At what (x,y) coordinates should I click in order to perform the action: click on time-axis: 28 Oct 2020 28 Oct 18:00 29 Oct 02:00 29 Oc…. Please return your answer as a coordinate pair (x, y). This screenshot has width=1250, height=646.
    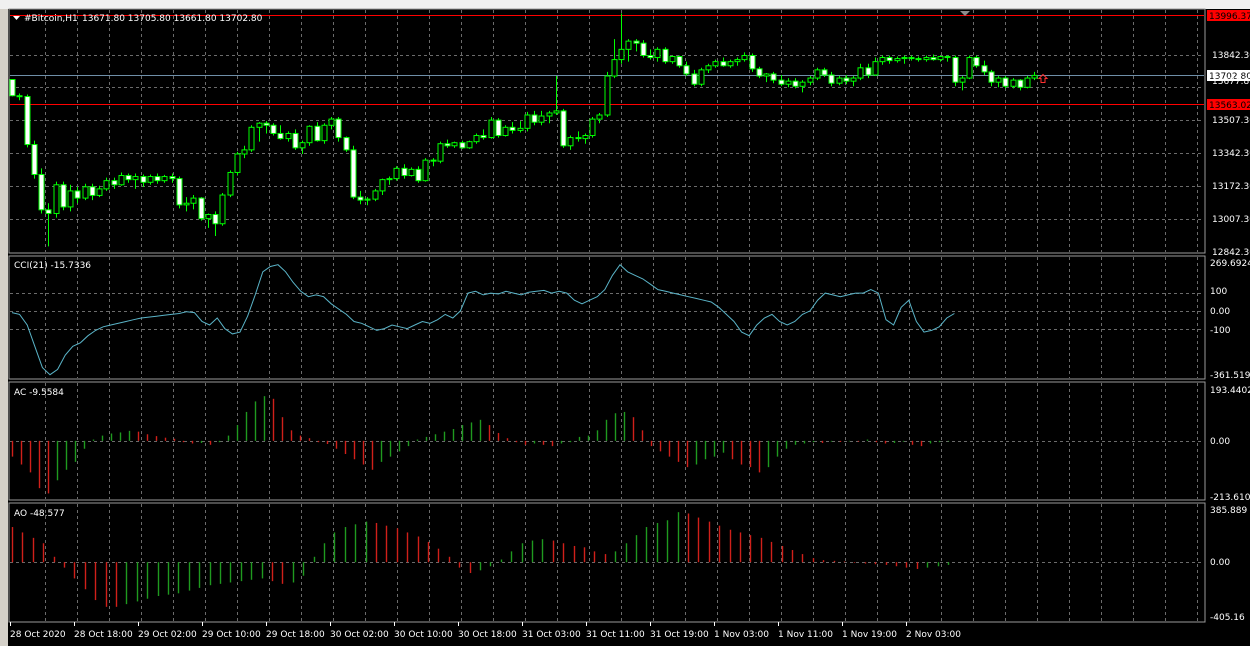
    Looking at the image, I should click on (485, 631).